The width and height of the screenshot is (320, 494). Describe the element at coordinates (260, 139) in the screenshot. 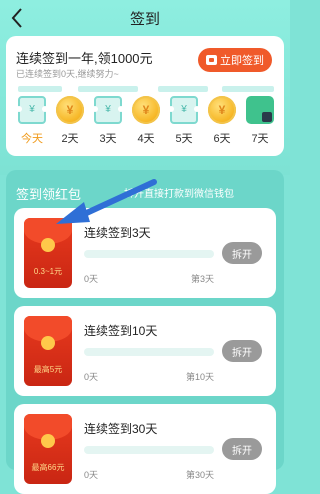

I see `day-label: 7天` at that location.